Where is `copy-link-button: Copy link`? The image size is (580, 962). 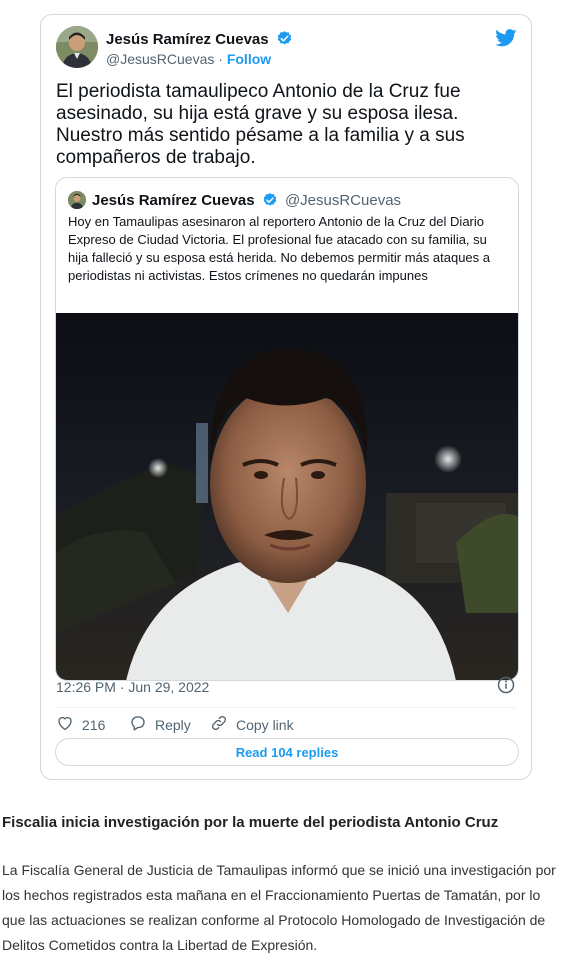
copy-link-button: Copy link is located at coordinates (252, 724).